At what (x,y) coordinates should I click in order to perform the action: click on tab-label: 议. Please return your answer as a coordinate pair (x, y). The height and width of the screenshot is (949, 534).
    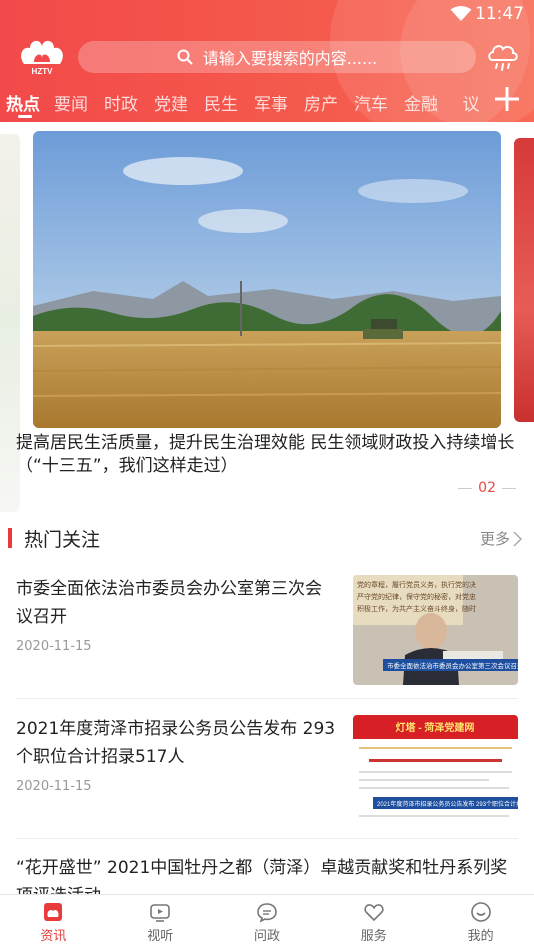
    Looking at the image, I should click on (471, 105).